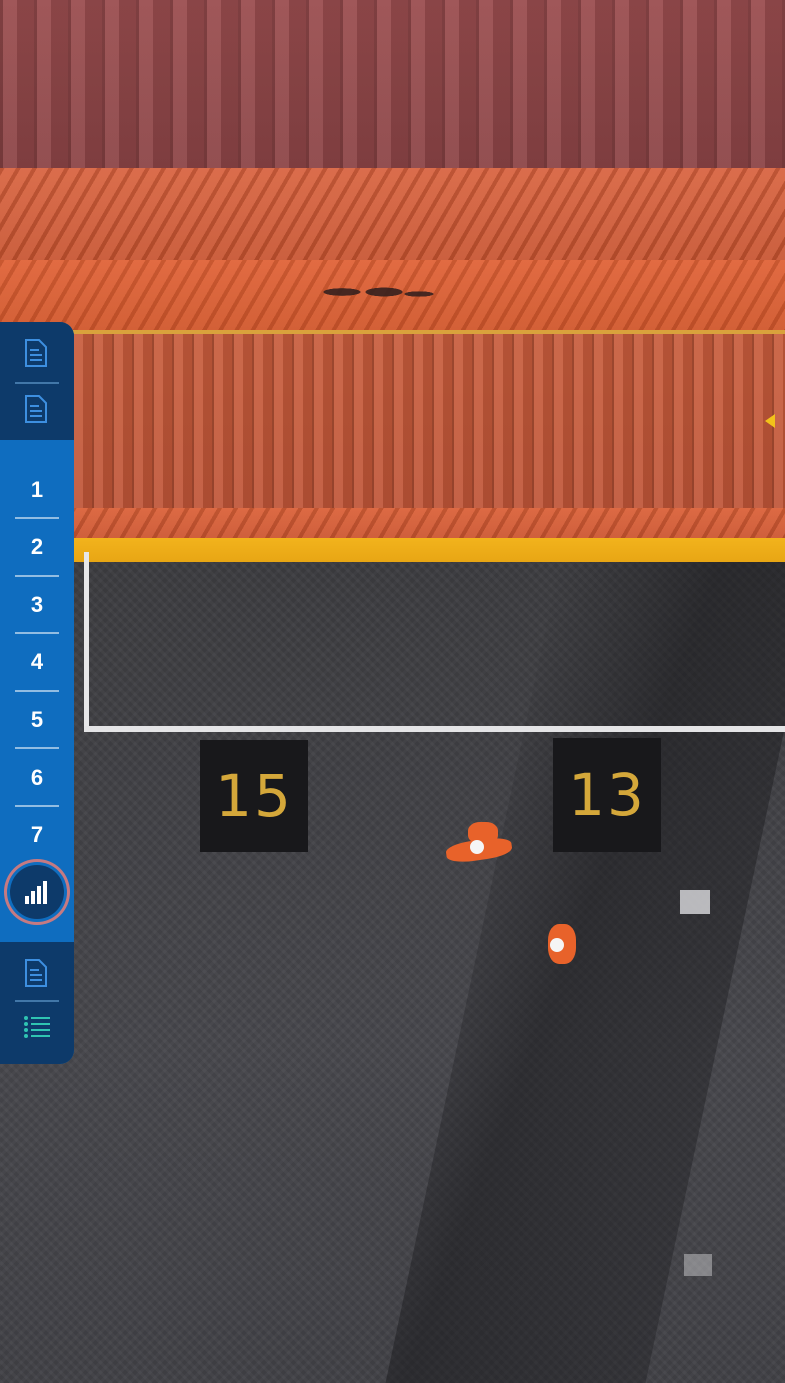  Describe the element at coordinates (392, 84) in the screenshot. I see `container-red` at that location.